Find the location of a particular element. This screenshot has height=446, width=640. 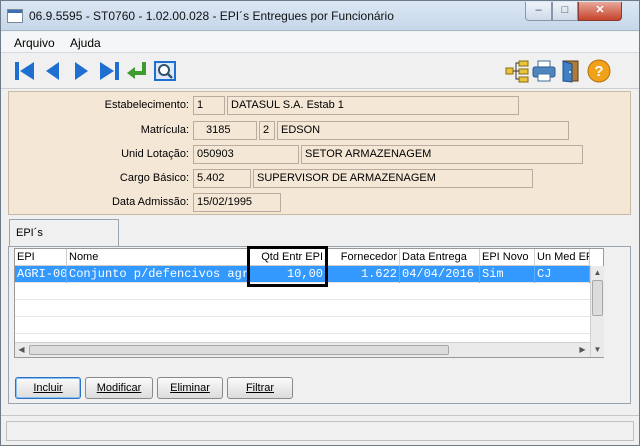

tree-icon is located at coordinates (517, 71).